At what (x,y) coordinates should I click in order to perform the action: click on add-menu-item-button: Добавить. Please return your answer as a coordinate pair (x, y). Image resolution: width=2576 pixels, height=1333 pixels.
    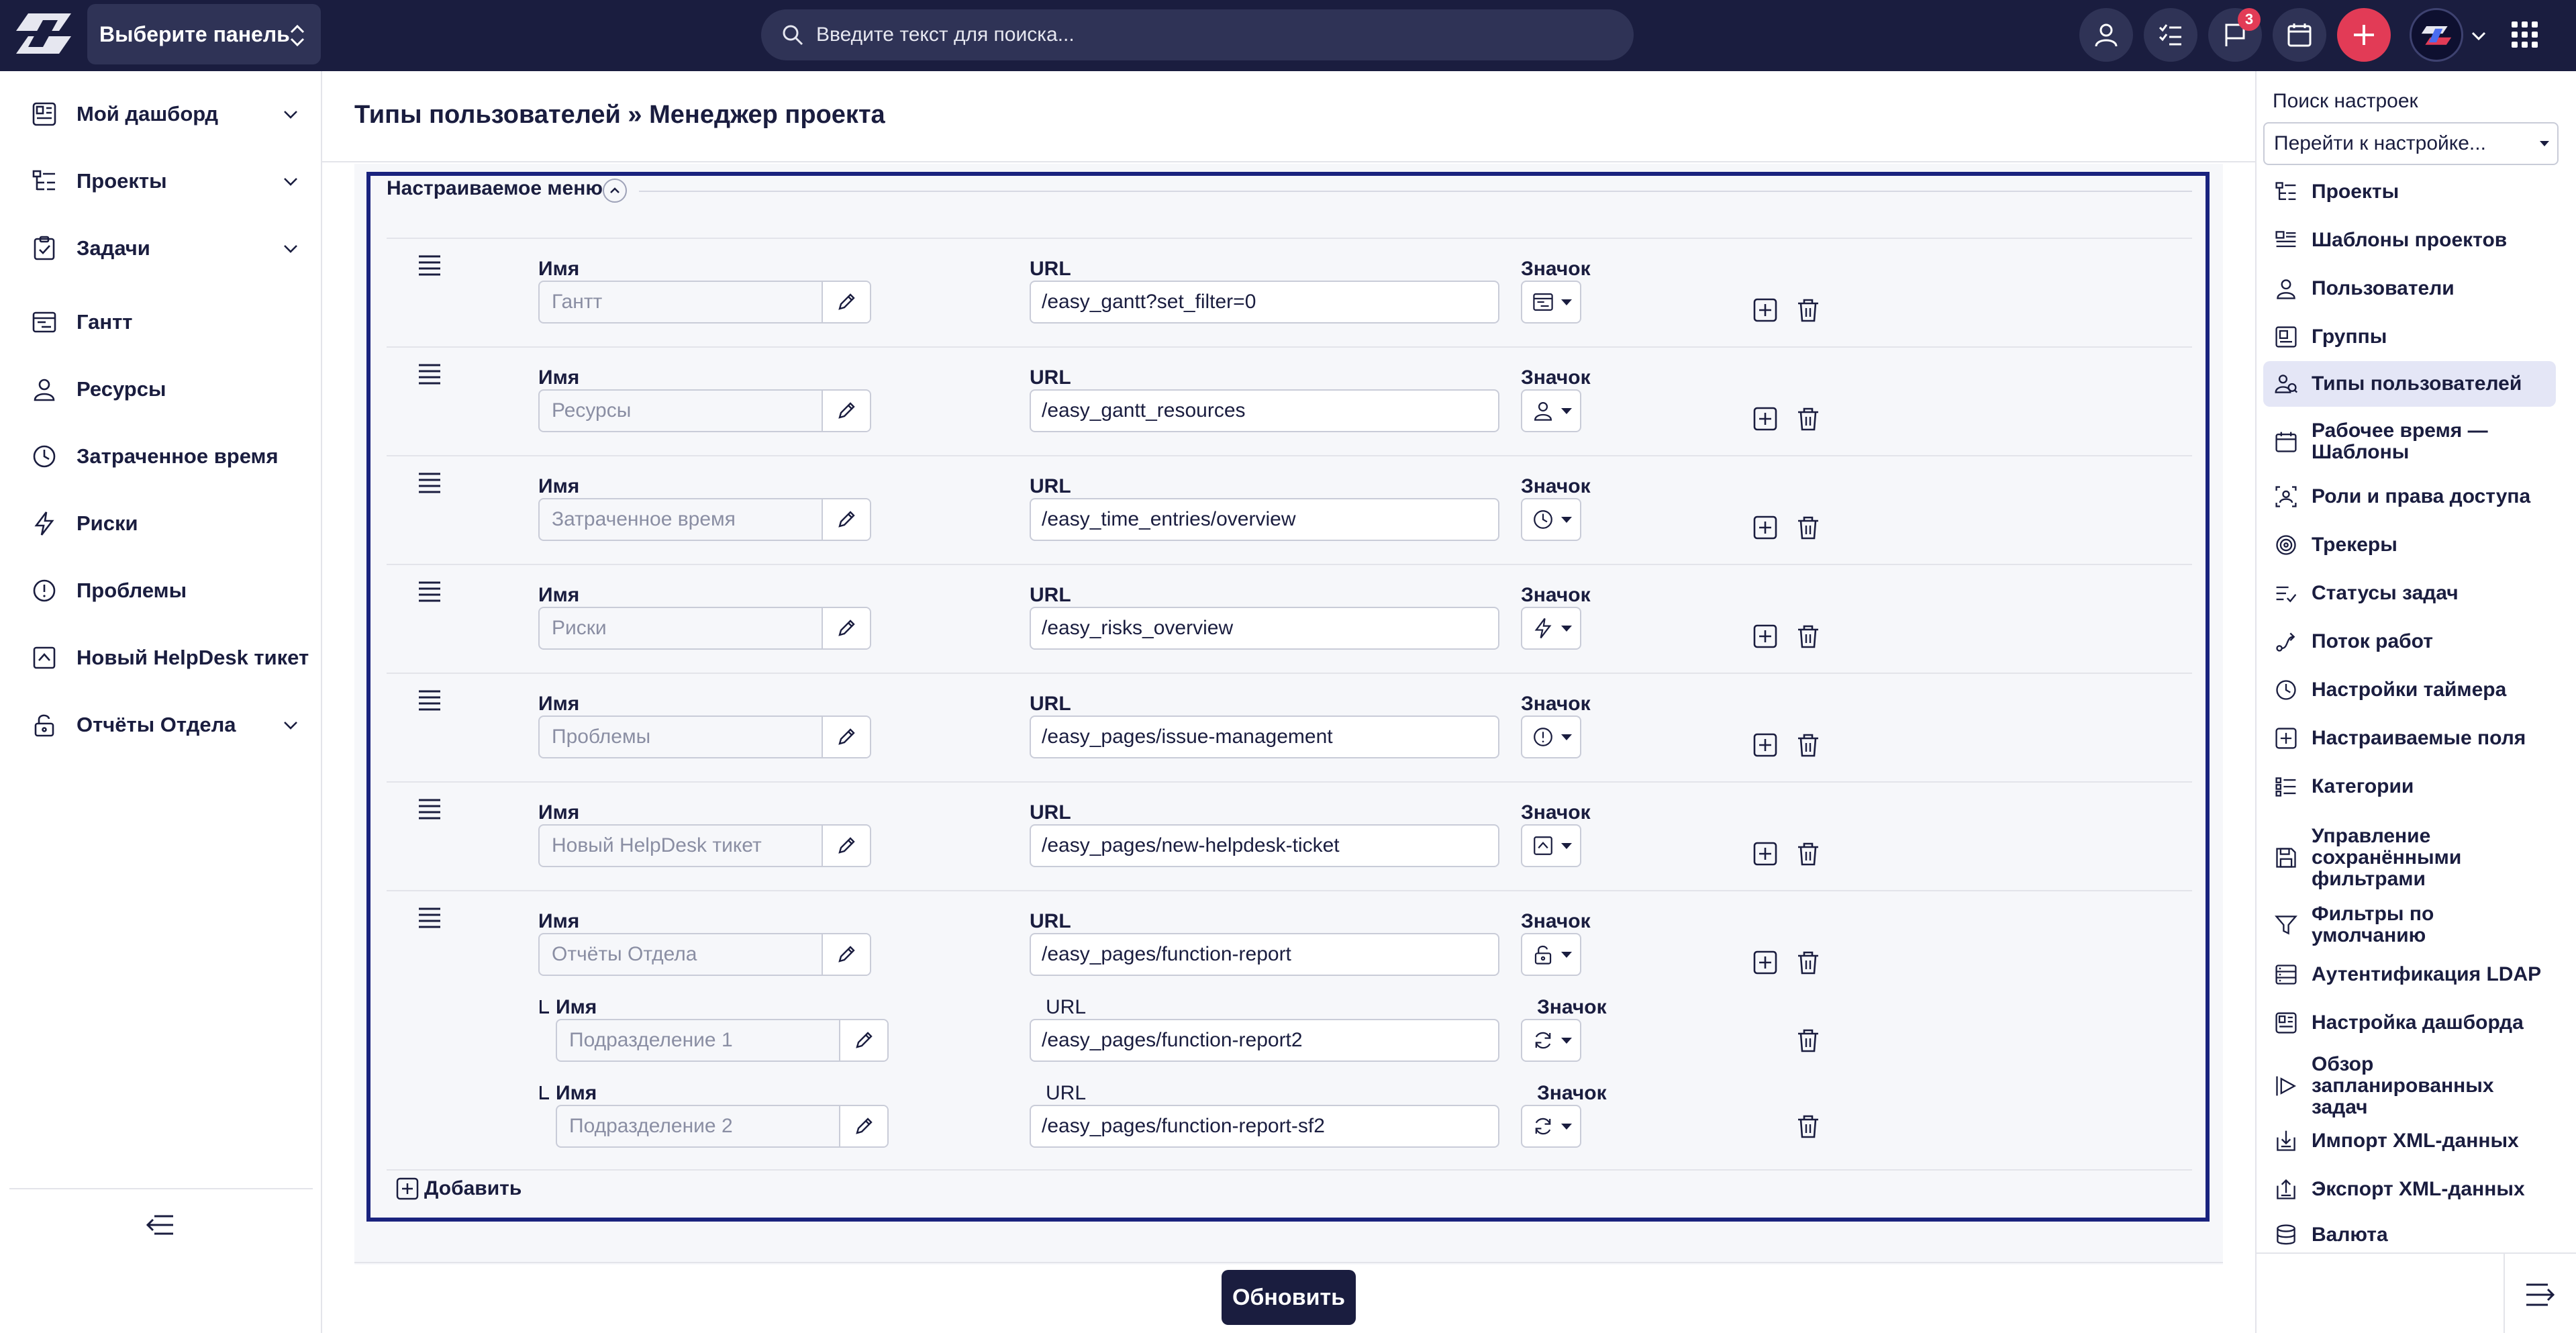
    Looking at the image, I should click on (459, 1188).